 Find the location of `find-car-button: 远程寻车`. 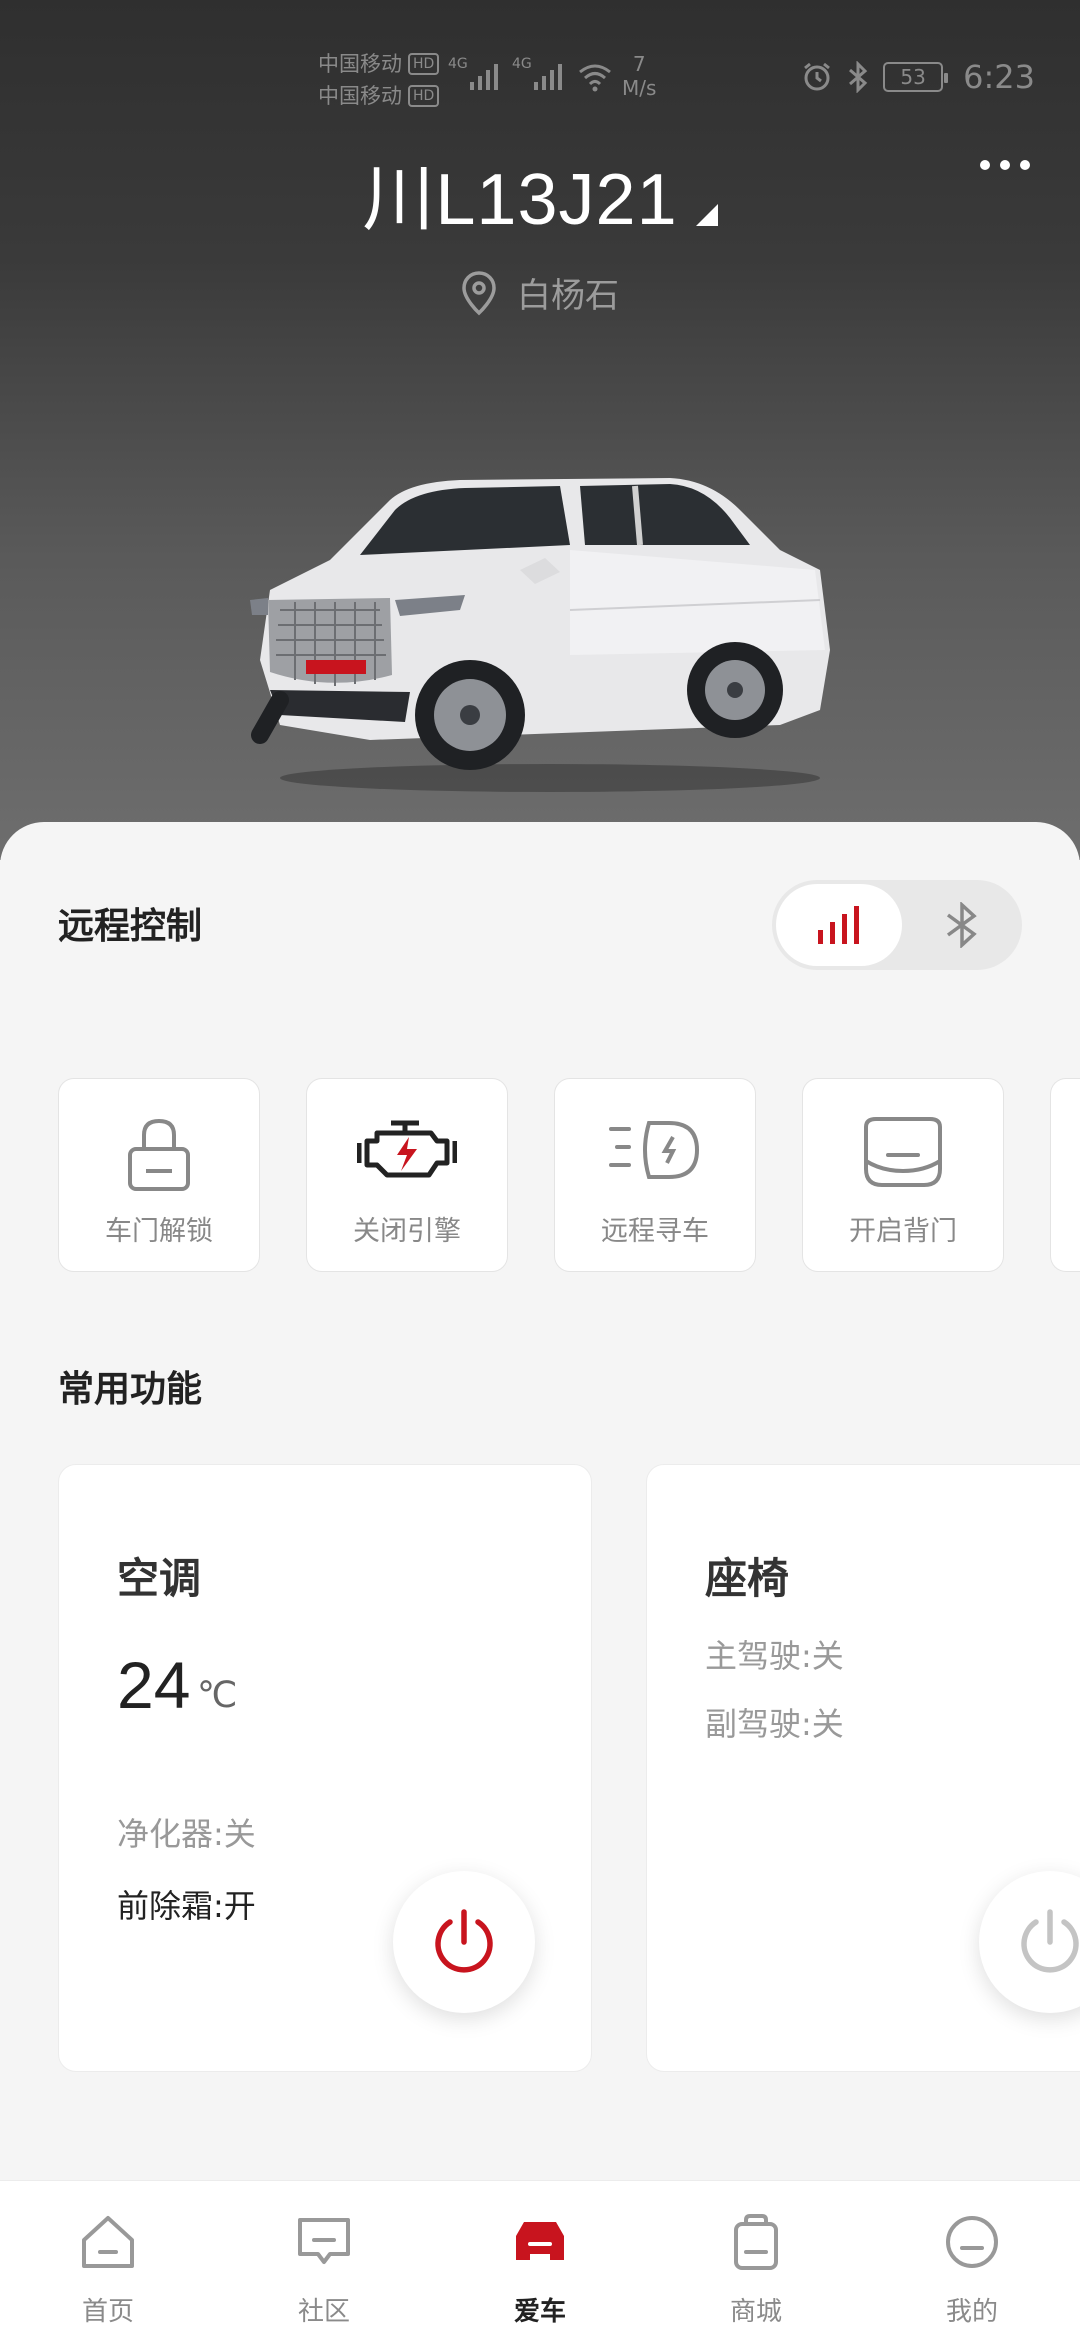

find-car-button: 远程寻车 is located at coordinates (655, 1175).